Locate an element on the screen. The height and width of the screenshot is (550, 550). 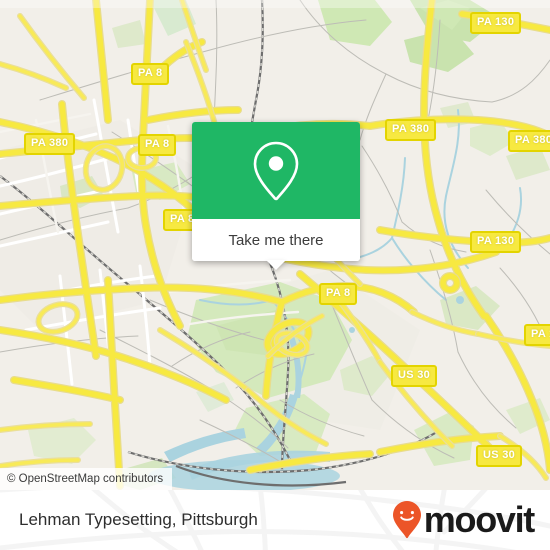
map-pin-icon is located at coordinates (276, 170).